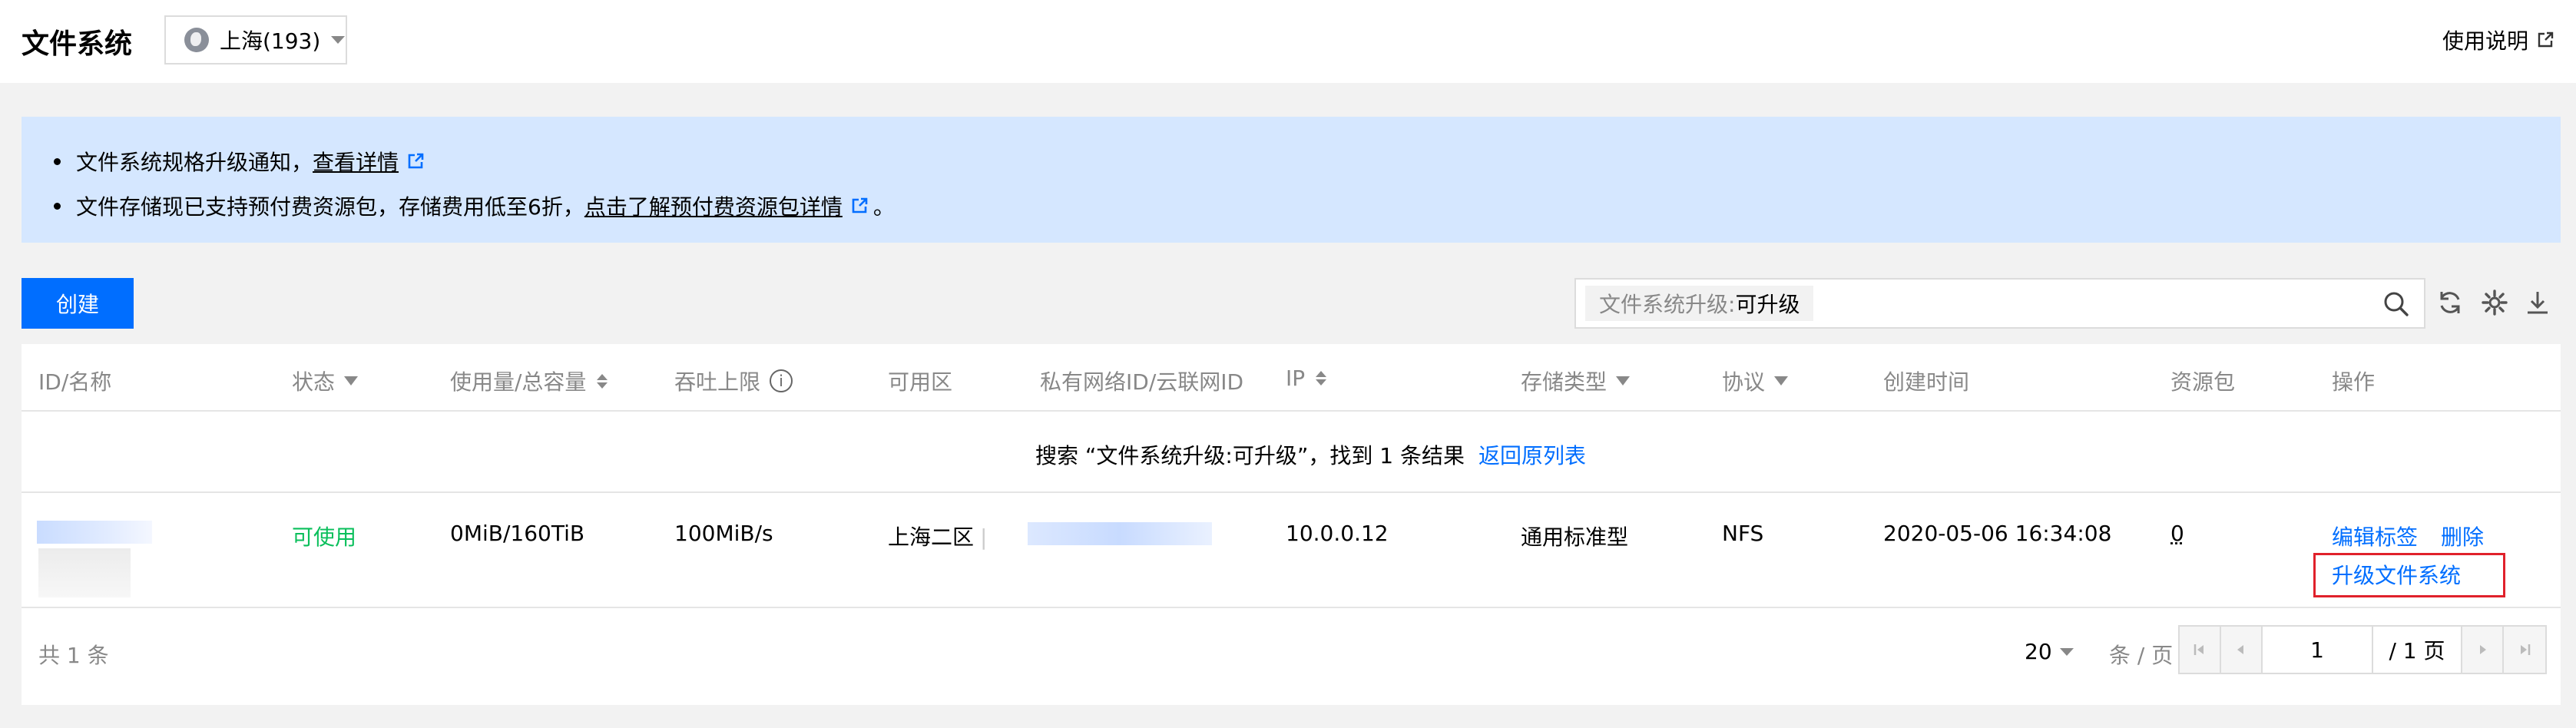 The height and width of the screenshot is (728, 2576). I want to click on redacted-name, so click(84, 572).